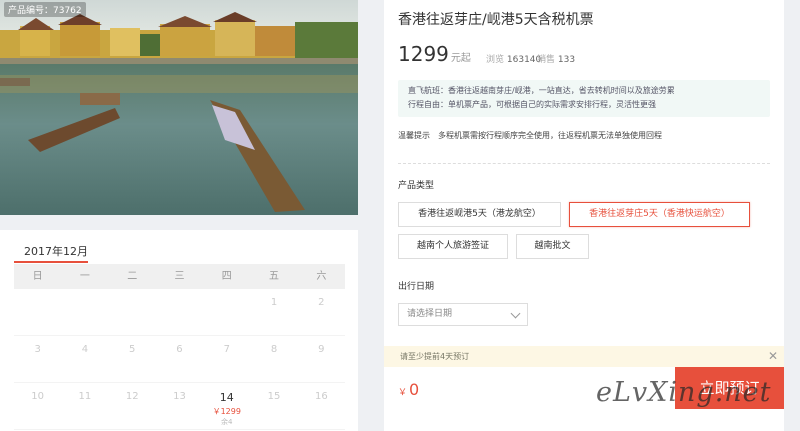  Describe the element at coordinates (84, 276) in the screenshot. I see `weekday-mon: 一` at that location.